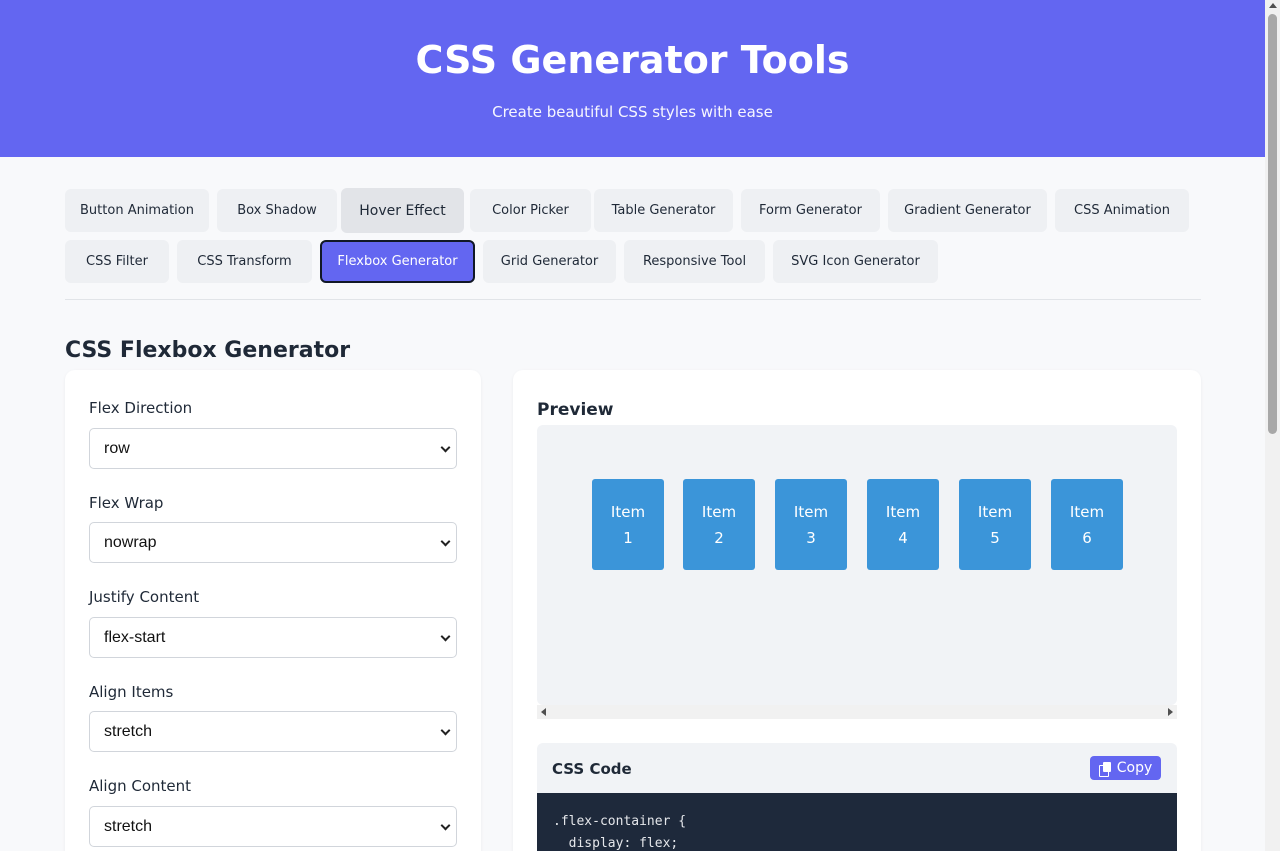  Describe the element at coordinates (628, 524) in the screenshot. I see `flex-item: Item 1` at that location.